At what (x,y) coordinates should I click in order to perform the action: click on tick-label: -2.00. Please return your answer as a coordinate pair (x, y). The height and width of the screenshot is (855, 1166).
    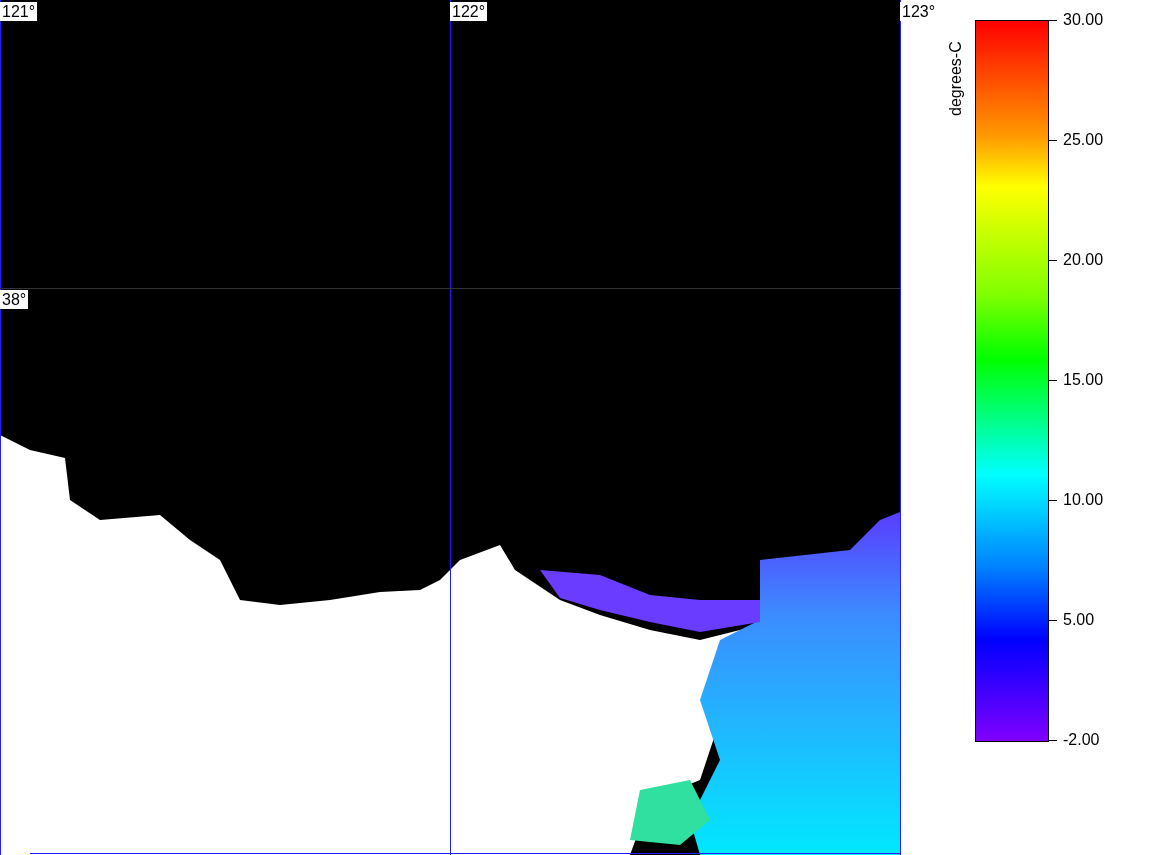
    Looking at the image, I should click on (1081, 740).